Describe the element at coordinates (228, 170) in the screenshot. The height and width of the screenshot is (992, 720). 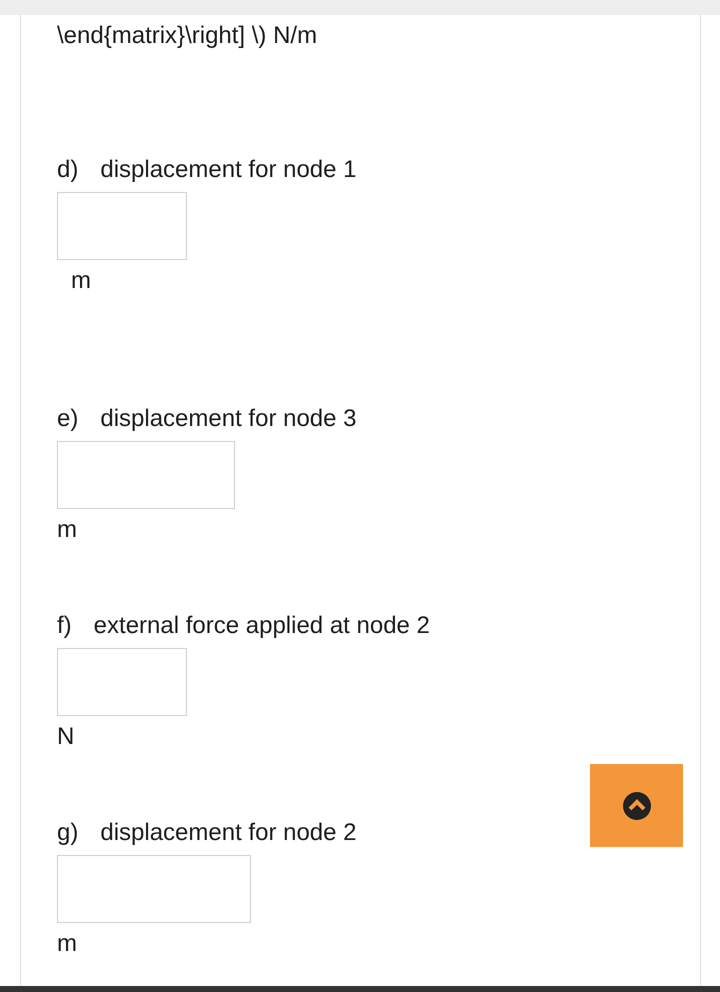
I see `question-text: displacement for node 1` at that location.